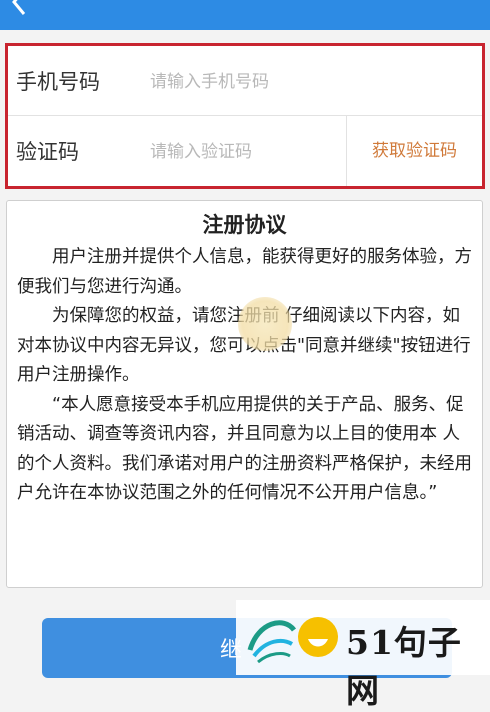  I want to click on site-watermark: 51句子网, so click(363, 655).